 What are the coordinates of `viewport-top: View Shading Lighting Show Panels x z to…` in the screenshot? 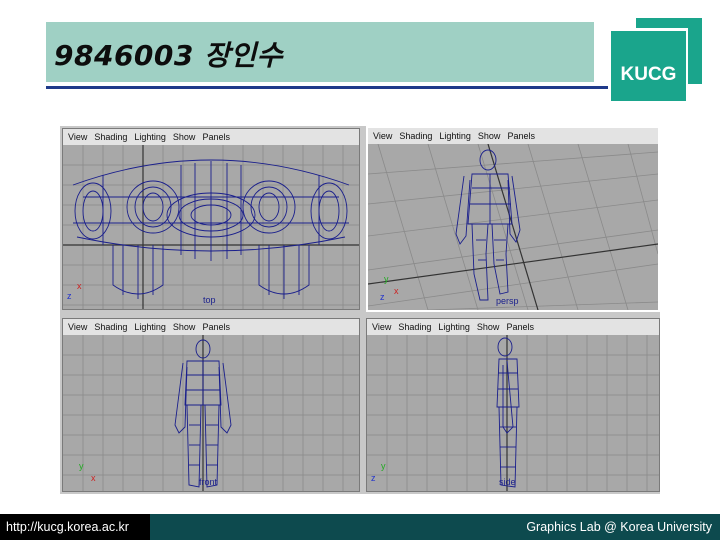 It's located at (211, 219).